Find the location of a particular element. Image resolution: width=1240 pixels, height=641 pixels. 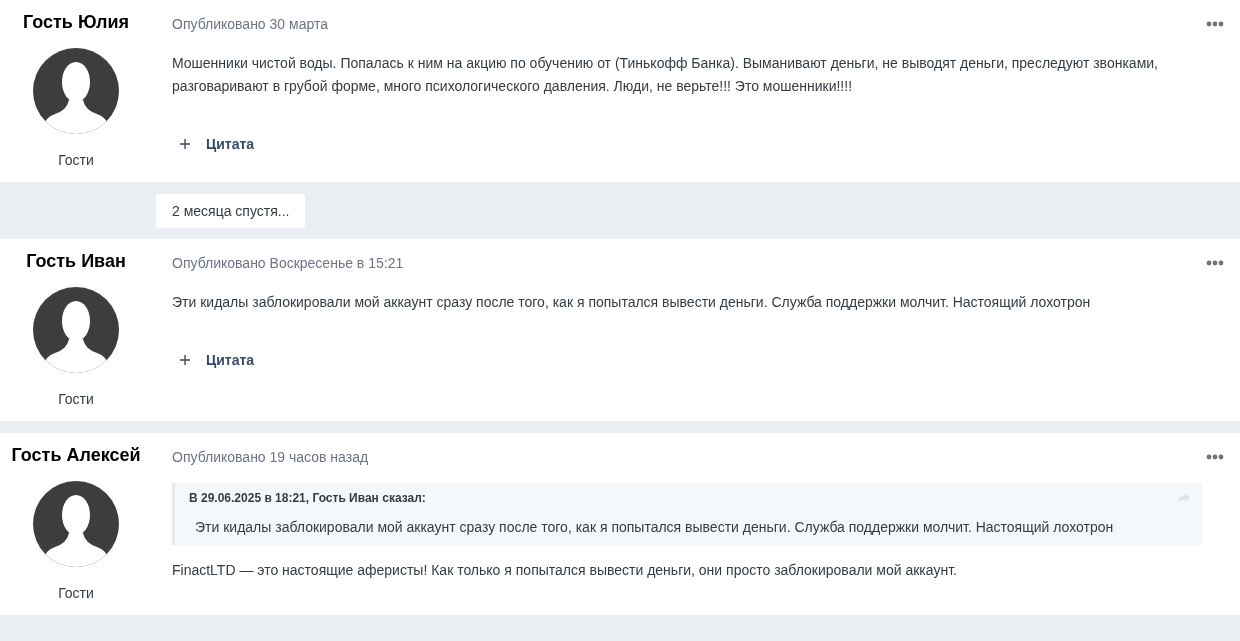

post-date: Опубликовано 30 марта is located at coordinates (250, 24).